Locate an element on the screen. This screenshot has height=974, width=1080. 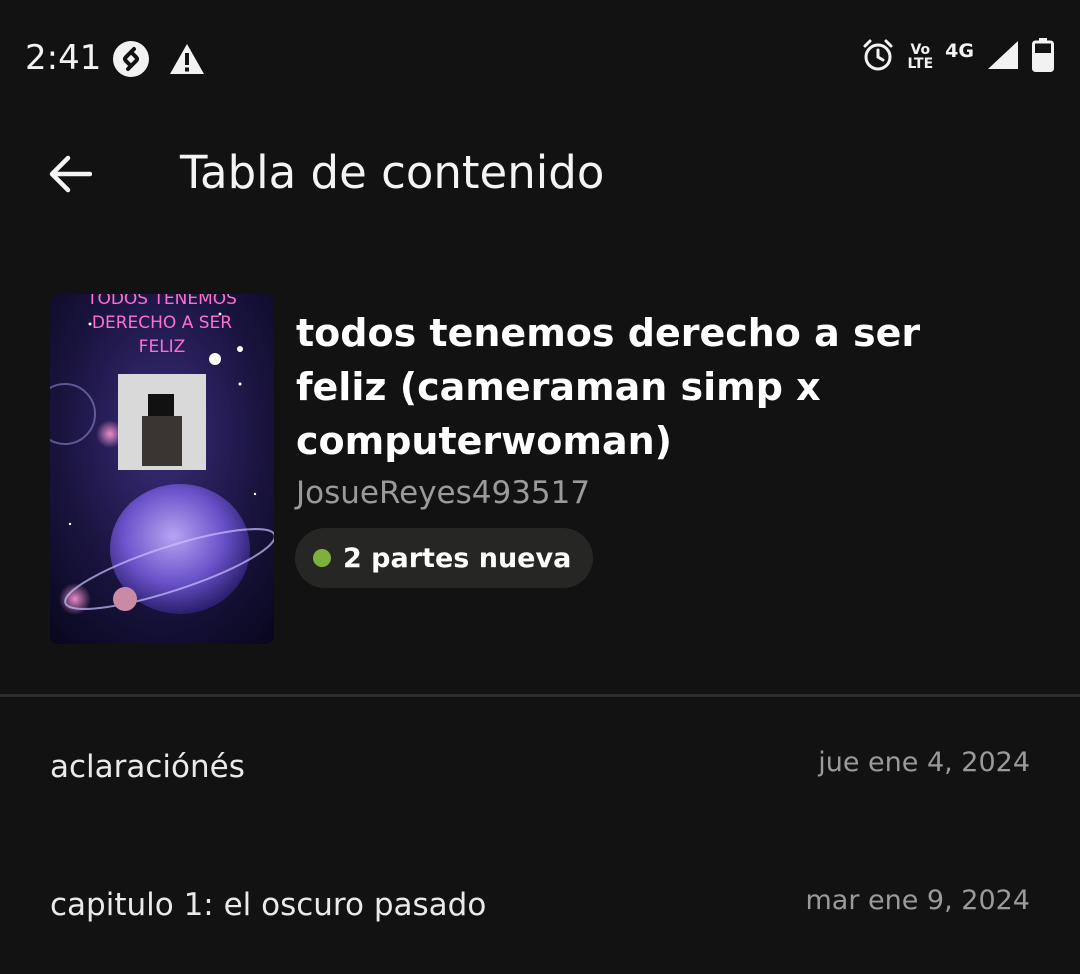
story-author: JosueReyes493517 is located at coordinates (443, 493).